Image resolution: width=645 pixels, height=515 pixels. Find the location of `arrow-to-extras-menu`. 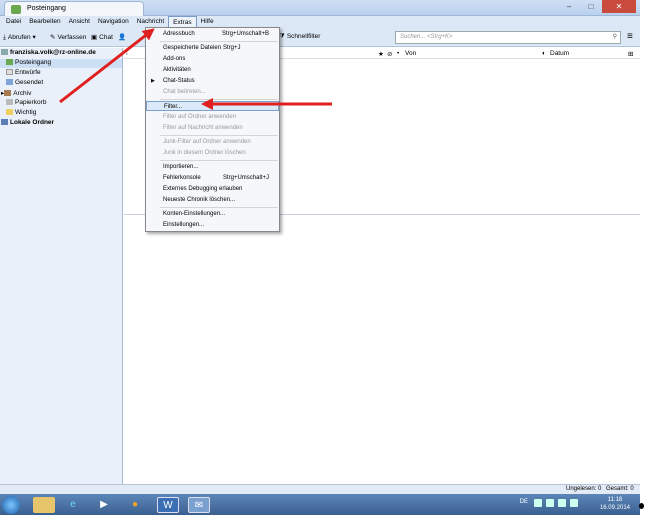

arrow-to-extras-menu is located at coordinates (107, 66).